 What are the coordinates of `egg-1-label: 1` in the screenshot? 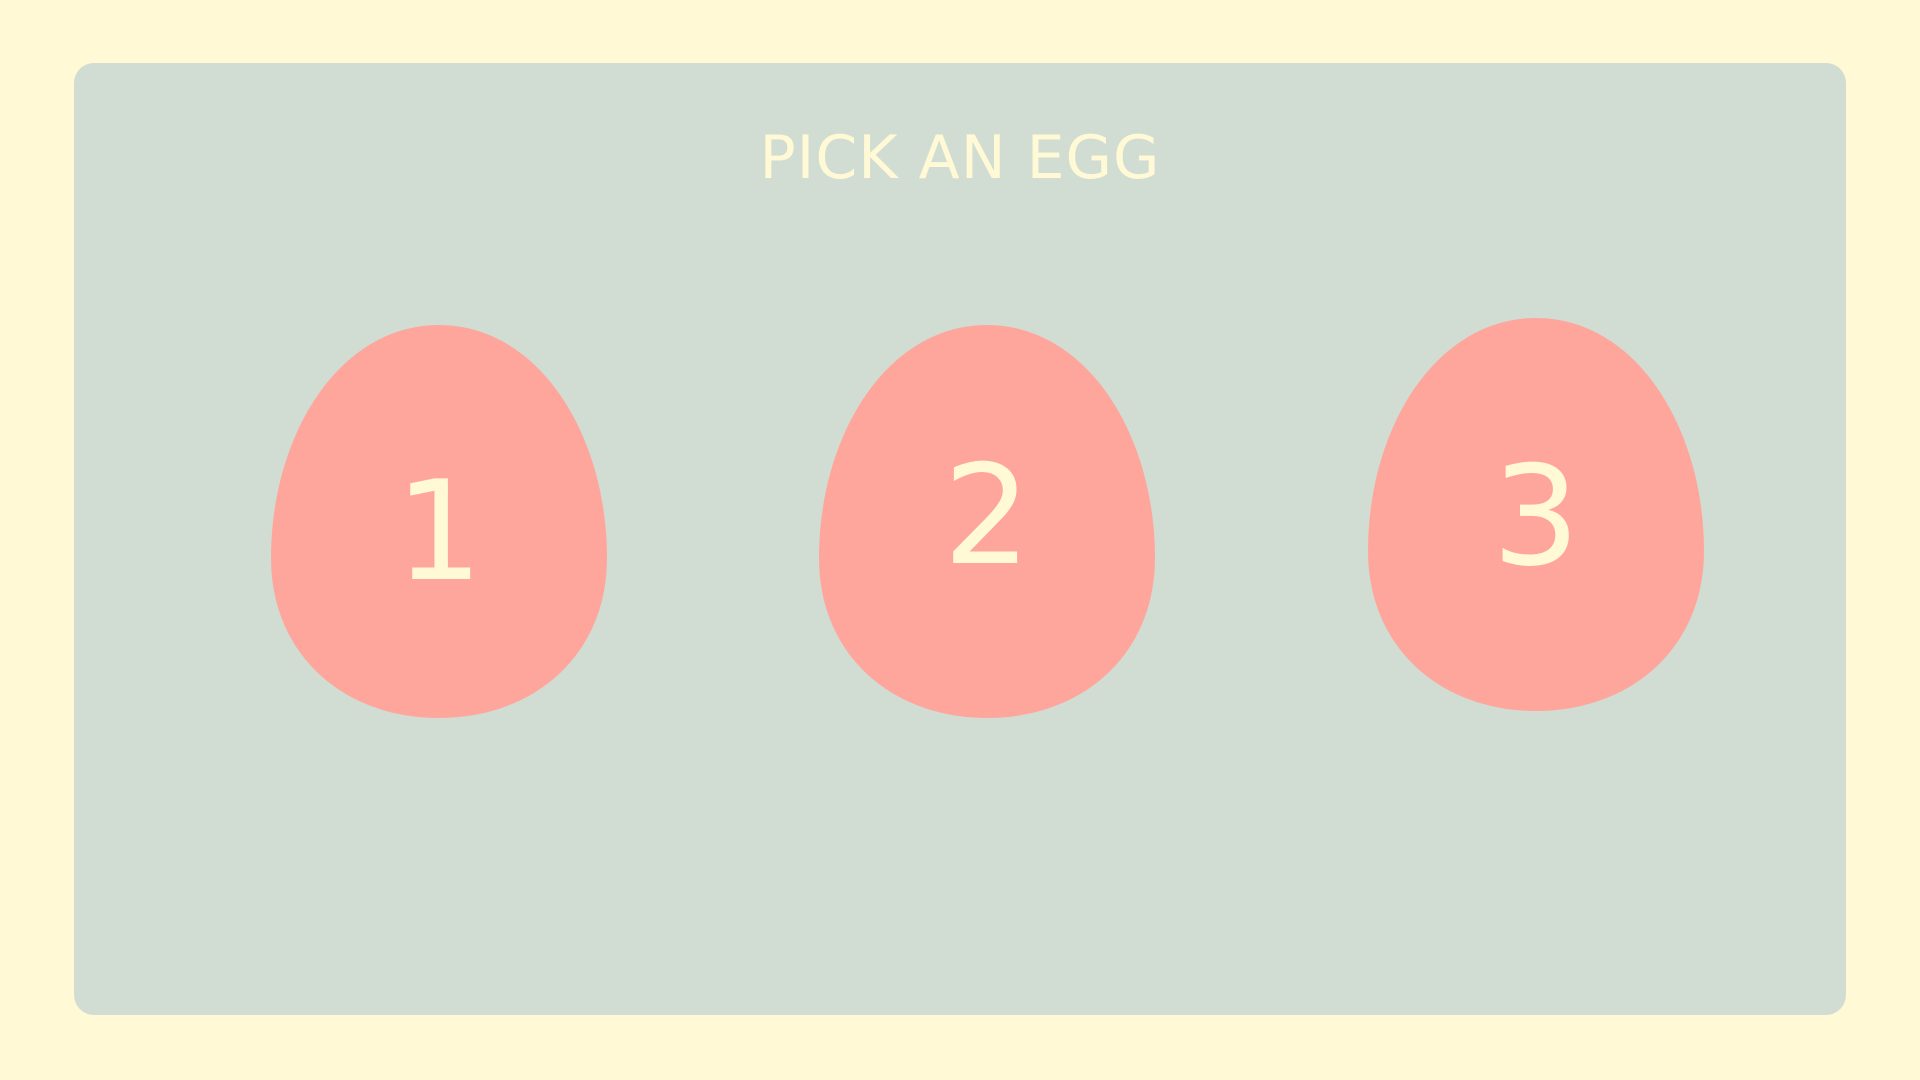 It's located at (439, 531).